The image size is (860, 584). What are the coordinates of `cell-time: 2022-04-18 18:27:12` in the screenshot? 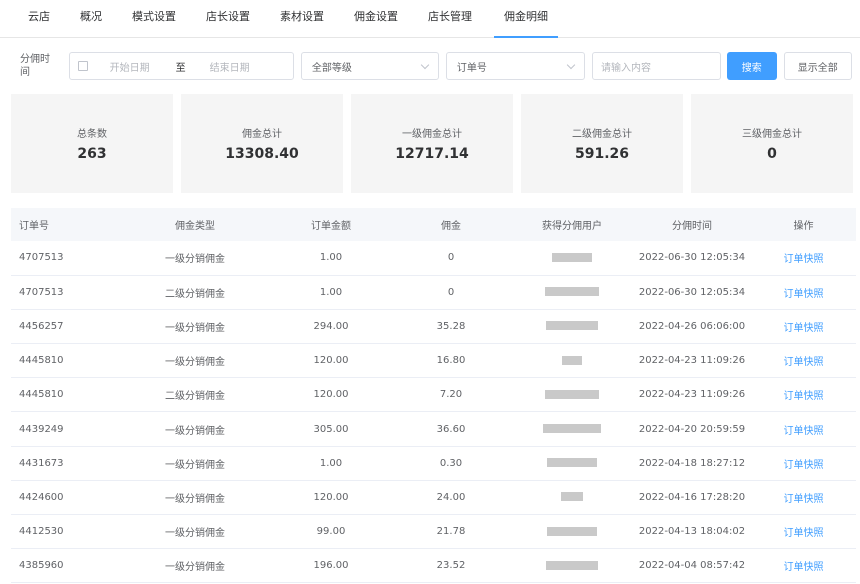 It's located at (692, 463).